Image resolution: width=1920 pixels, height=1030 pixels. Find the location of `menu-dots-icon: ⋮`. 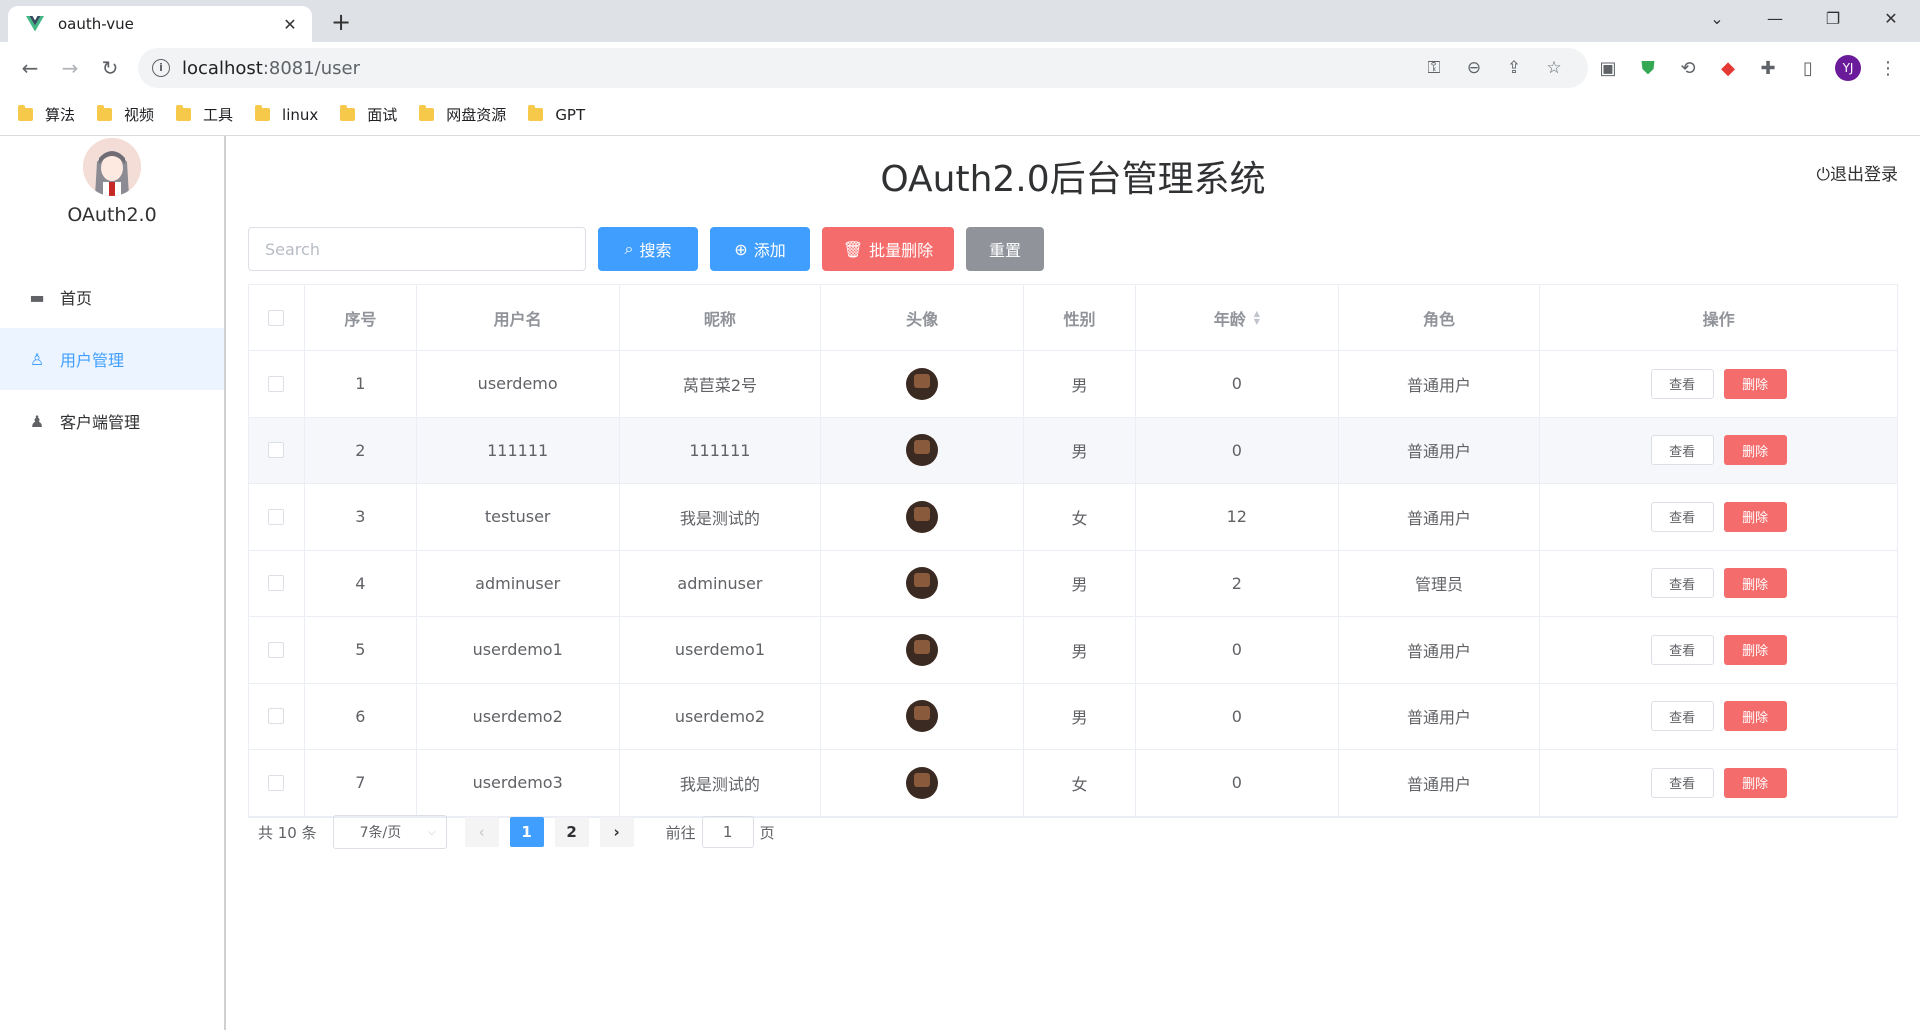

menu-dots-icon: ⋮ is located at coordinates (1888, 68).